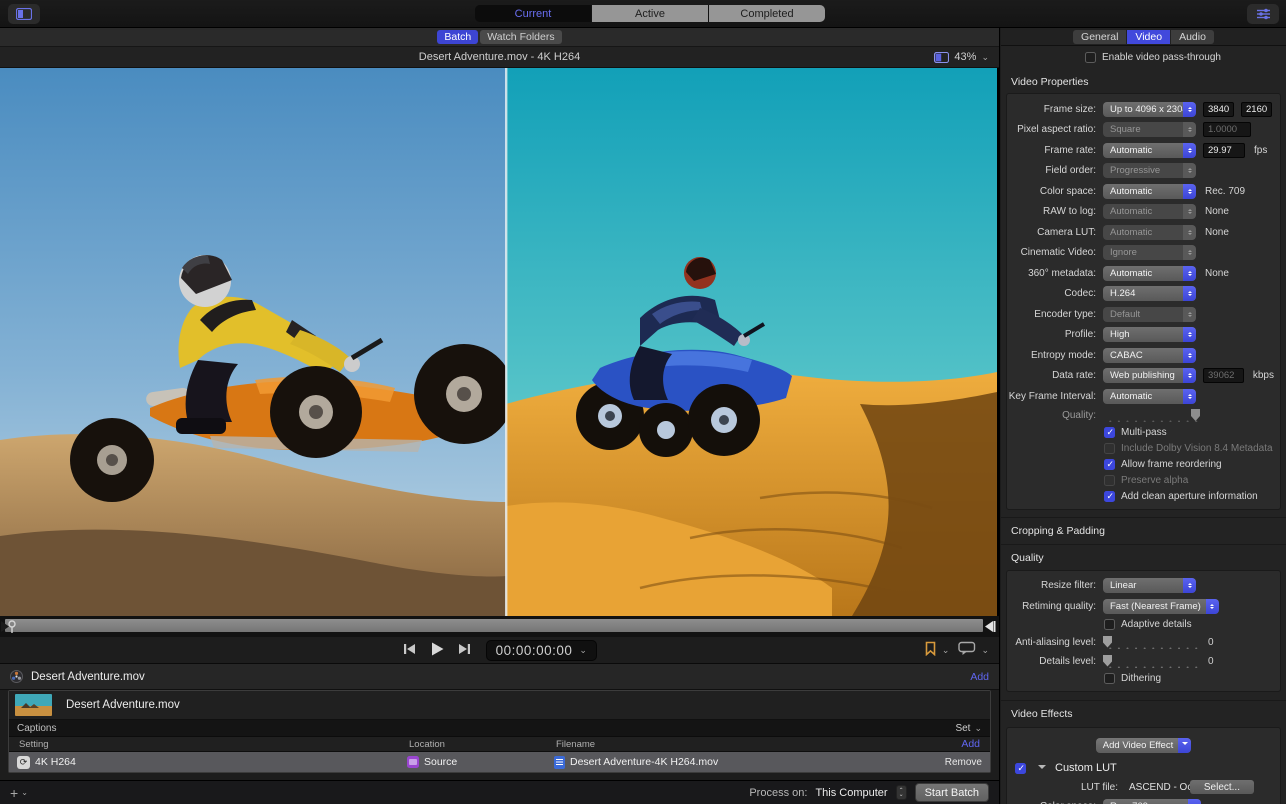 The height and width of the screenshot is (804, 1286). I want to click on annotation-button, so click(967, 650).